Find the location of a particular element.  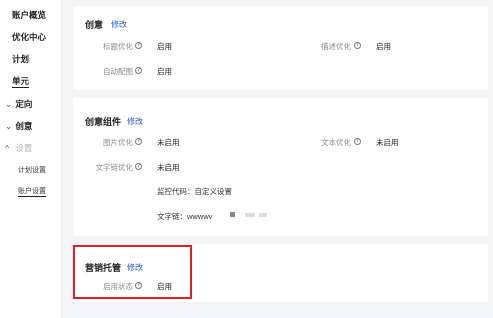

sidebar-item-label: 账户设置 is located at coordinates (32, 192).